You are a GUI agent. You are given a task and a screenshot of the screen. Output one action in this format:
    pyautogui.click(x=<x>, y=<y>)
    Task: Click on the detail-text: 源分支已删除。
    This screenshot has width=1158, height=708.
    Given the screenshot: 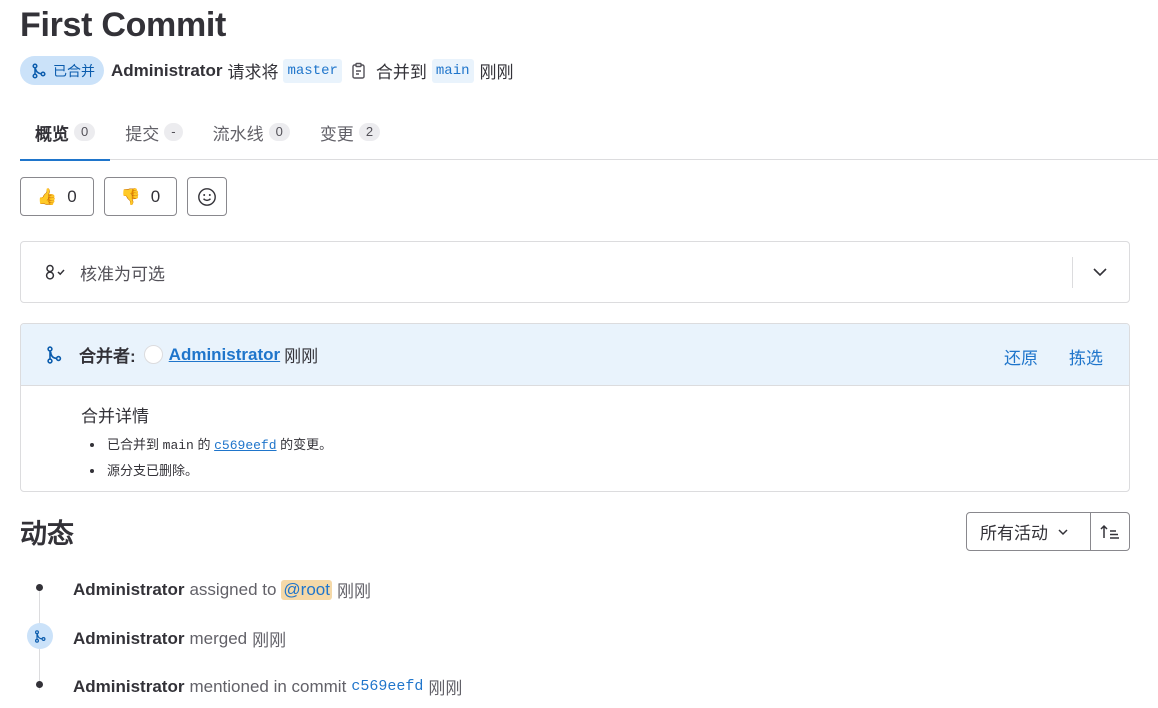 What is the action you would take?
    pyautogui.click(x=153, y=470)
    